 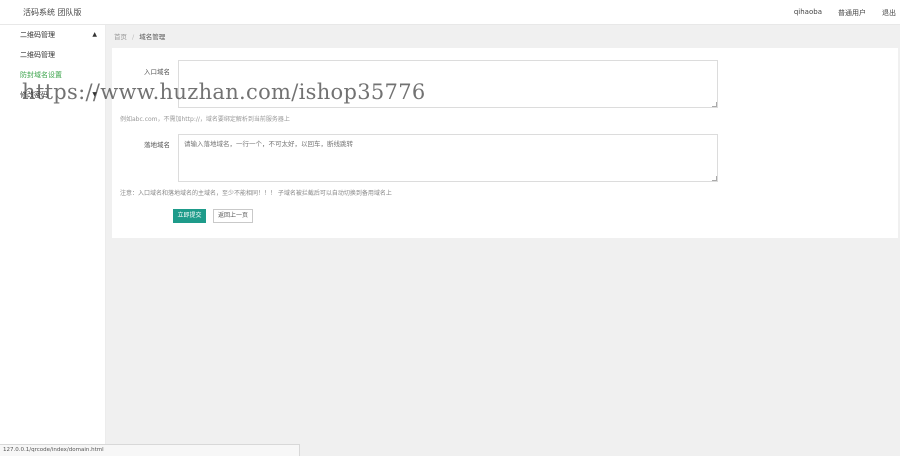 What do you see at coordinates (889, 13) in the screenshot?
I see `logout-link: 退出` at bounding box center [889, 13].